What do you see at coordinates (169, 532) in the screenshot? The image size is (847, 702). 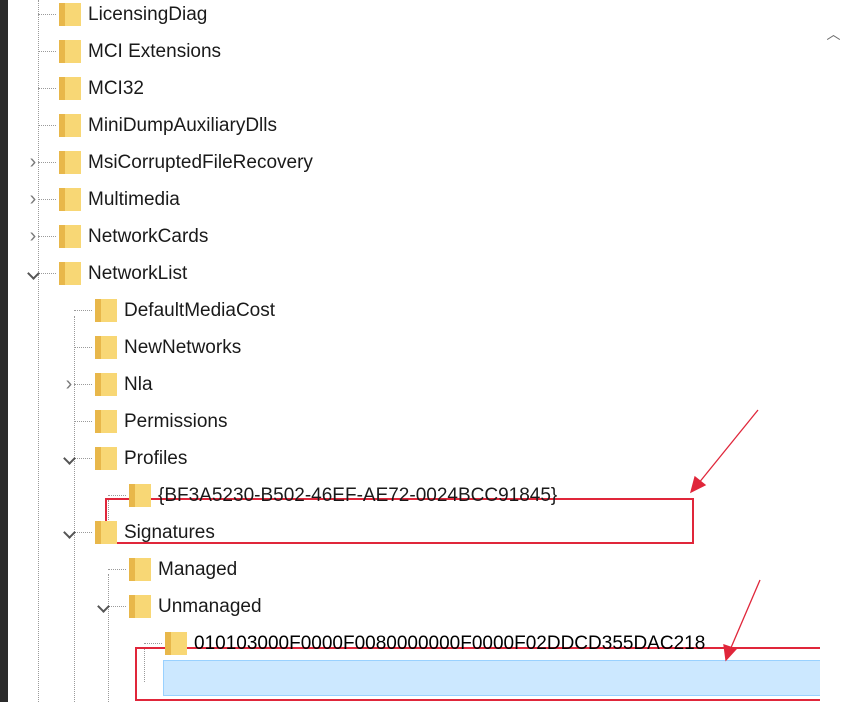 I see `tree-item-label: Signatures` at bounding box center [169, 532].